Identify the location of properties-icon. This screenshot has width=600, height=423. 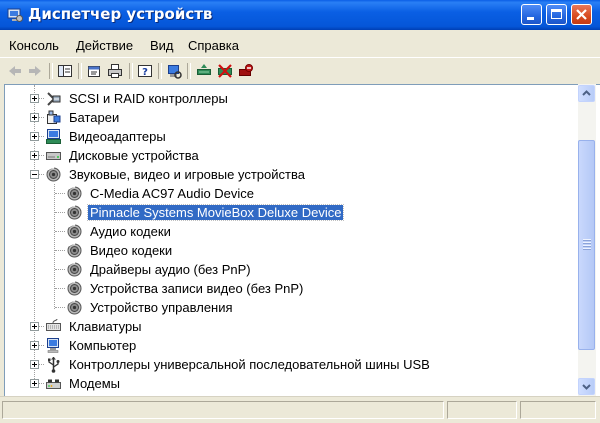
(94, 71).